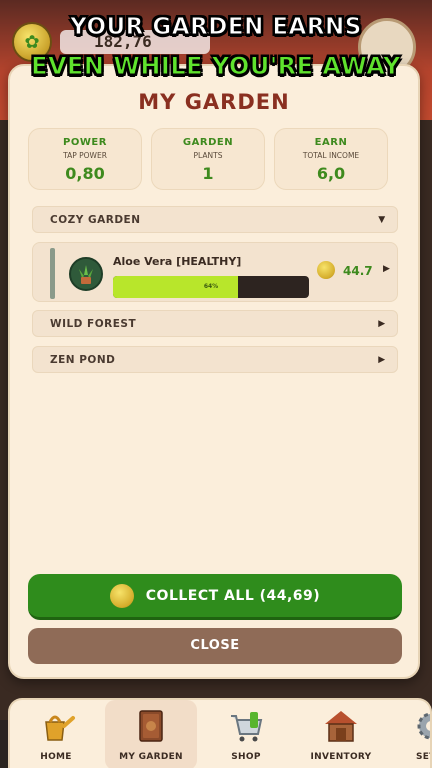  Describe the element at coordinates (208, 155) in the screenshot. I see `stat-subtitle: PLANTS` at that location.